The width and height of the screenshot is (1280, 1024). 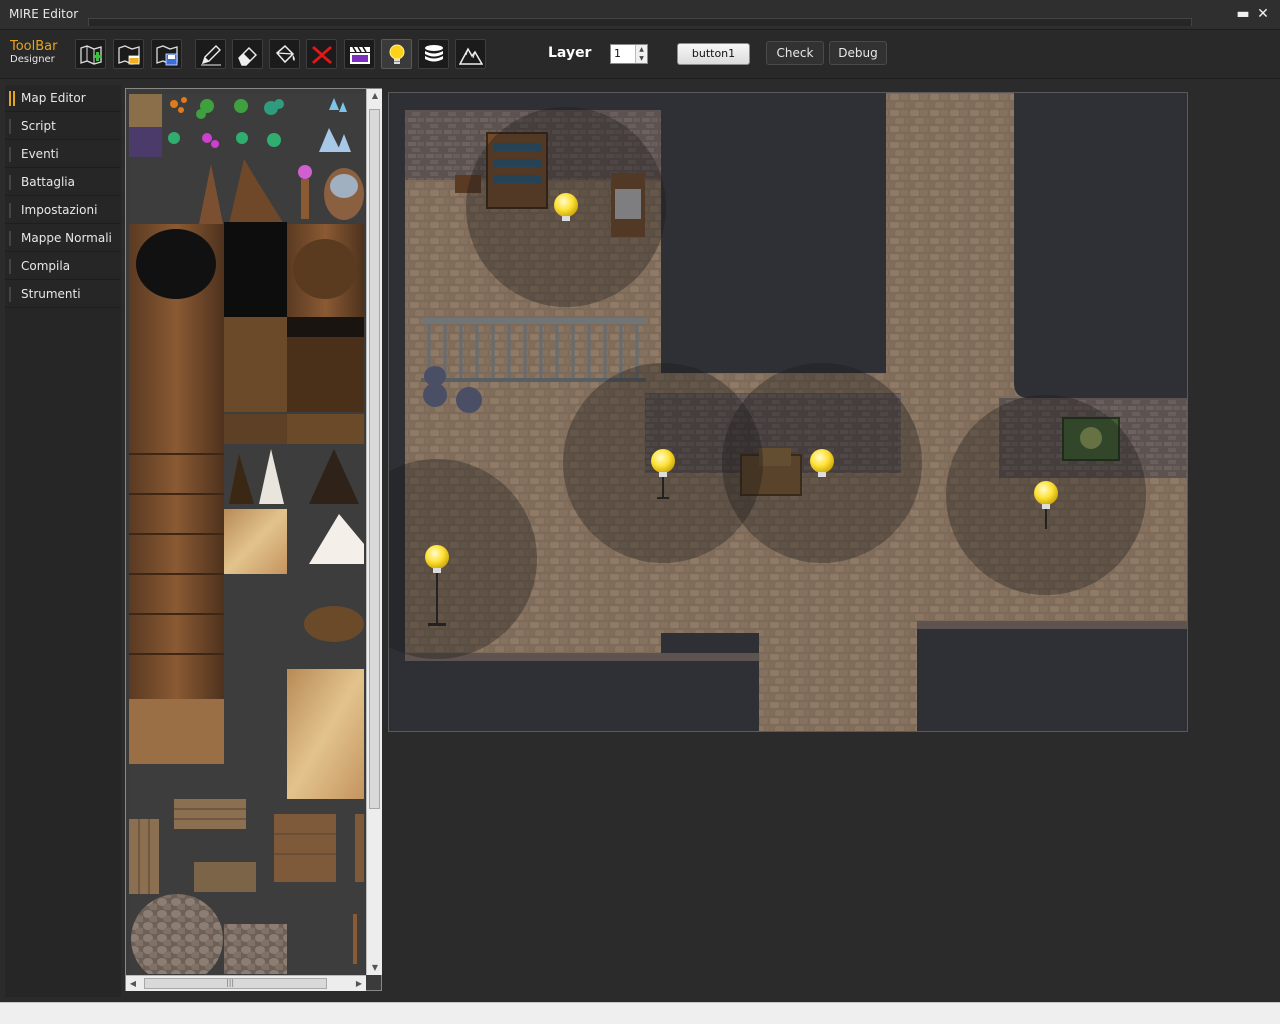 I want to click on film-clapper-icon, so click(x=360, y=55).